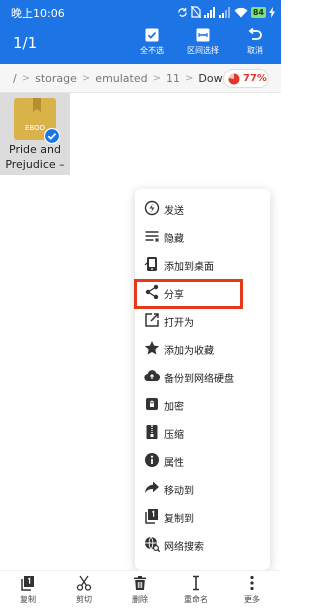 This screenshot has height=608, width=320. Describe the element at coordinates (196, 599) in the screenshot. I see `rename-label: 重命名` at that location.